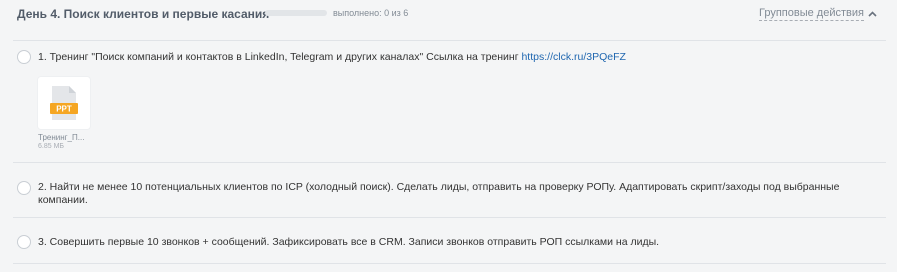 Image resolution: width=897 pixels, height=272 pixels. I want to click on ppt-badge-label: PPT, so click(64, 109).